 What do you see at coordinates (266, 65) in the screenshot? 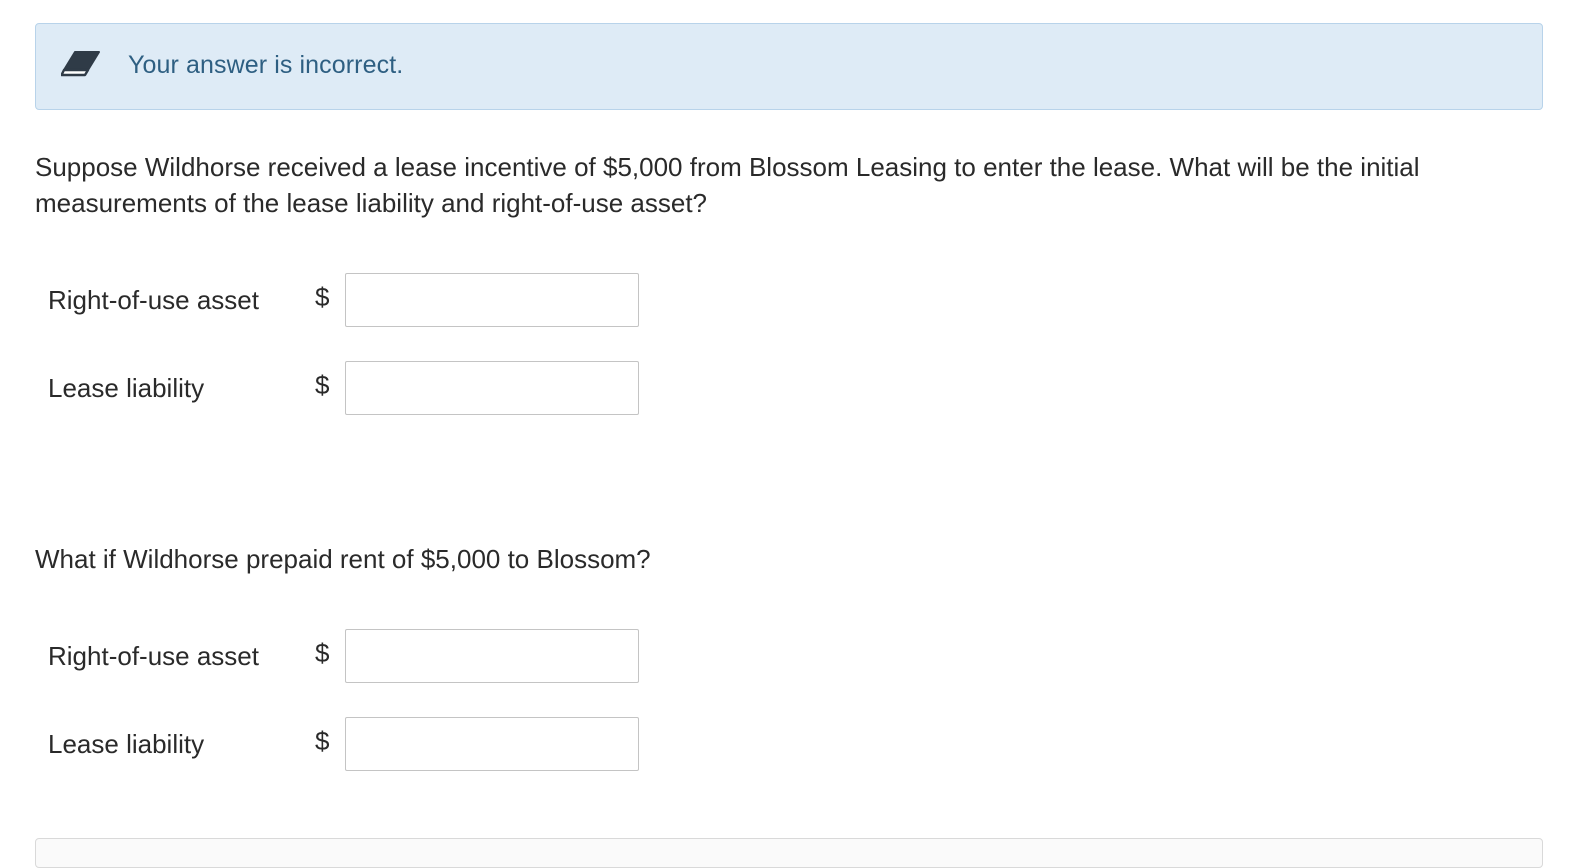
I see `feedback-message: Your answer is incorrect.` at bounding box center [266, 65].